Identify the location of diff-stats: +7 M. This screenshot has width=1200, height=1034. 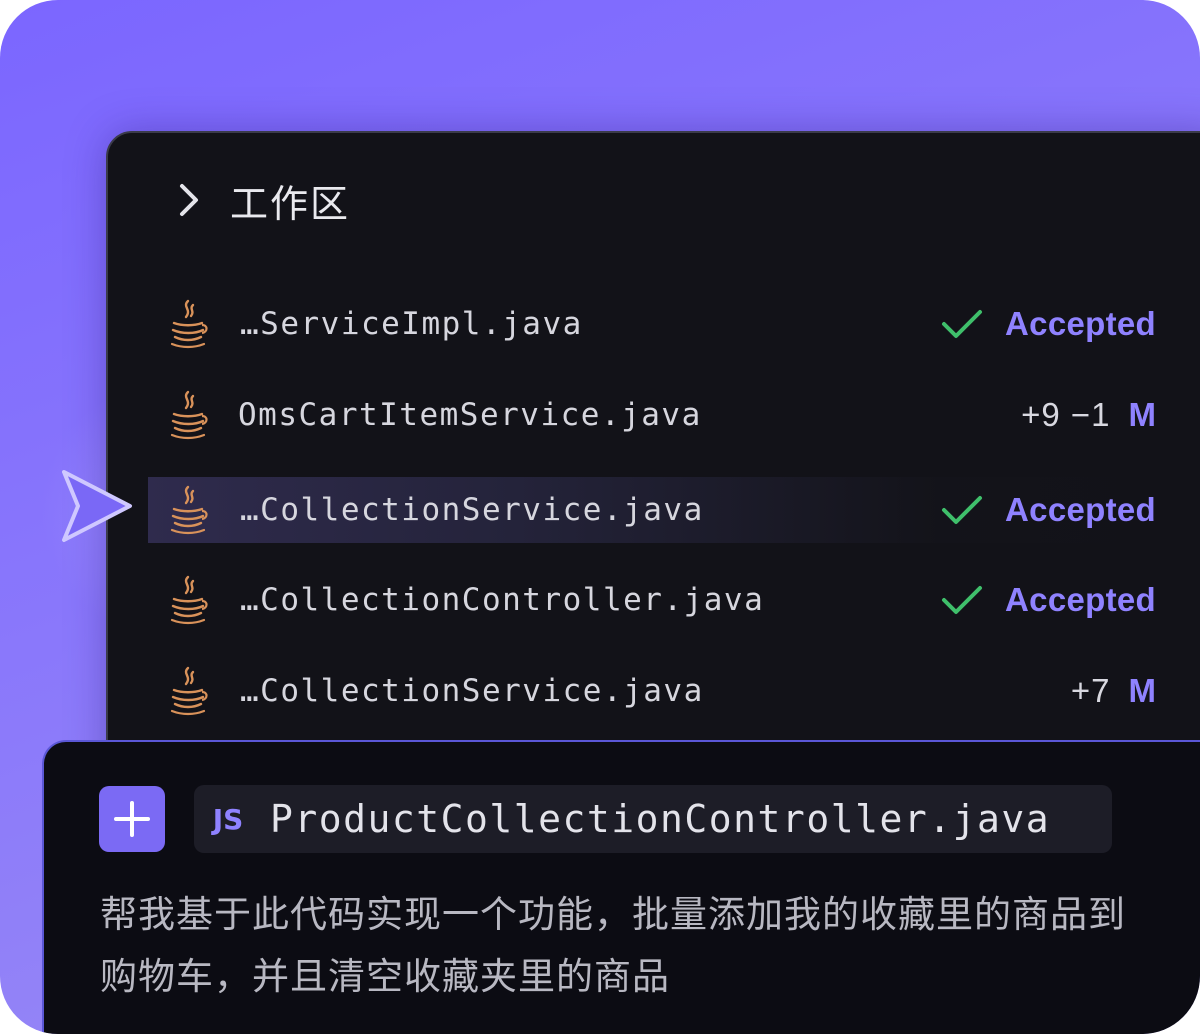
(1113, 691).